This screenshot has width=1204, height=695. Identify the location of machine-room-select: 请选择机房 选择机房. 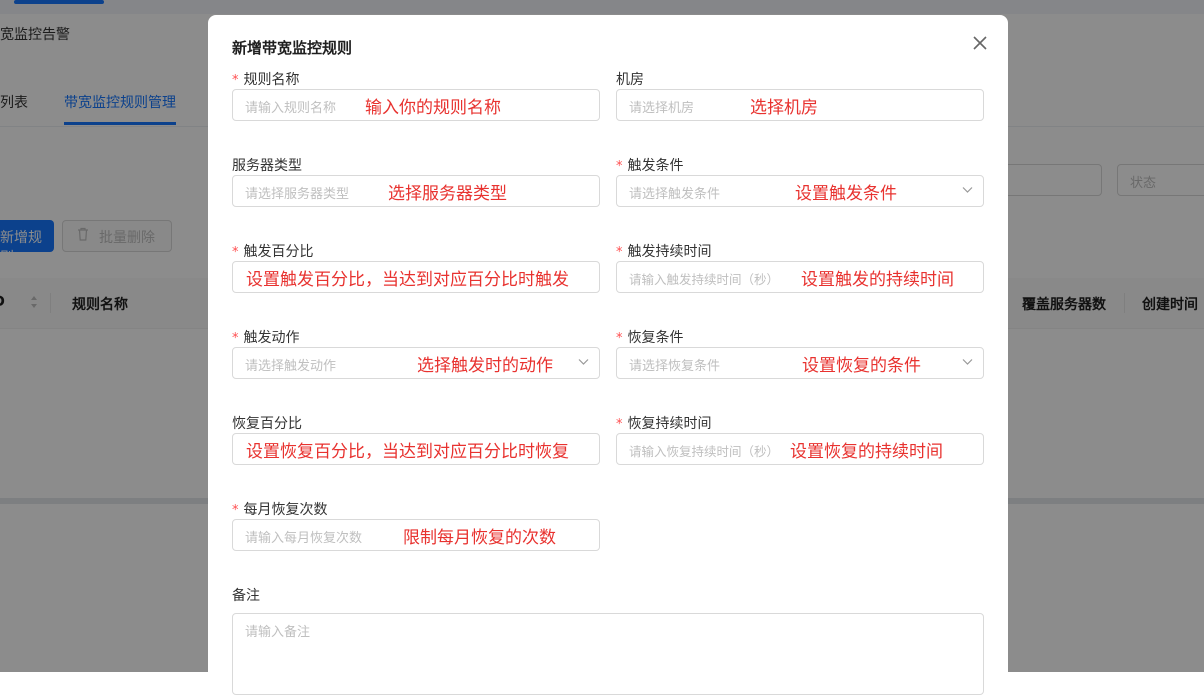
(800, 105).